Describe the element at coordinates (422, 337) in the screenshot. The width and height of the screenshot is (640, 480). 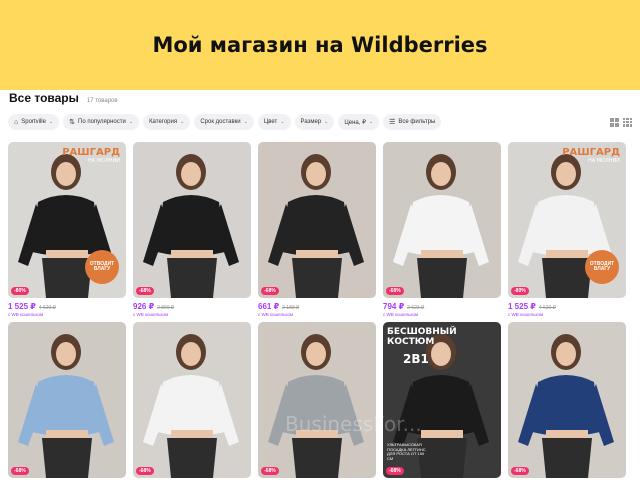
I see `ad-headline: БЕСШОВНЫЙ КОСТЮМ` at that location.